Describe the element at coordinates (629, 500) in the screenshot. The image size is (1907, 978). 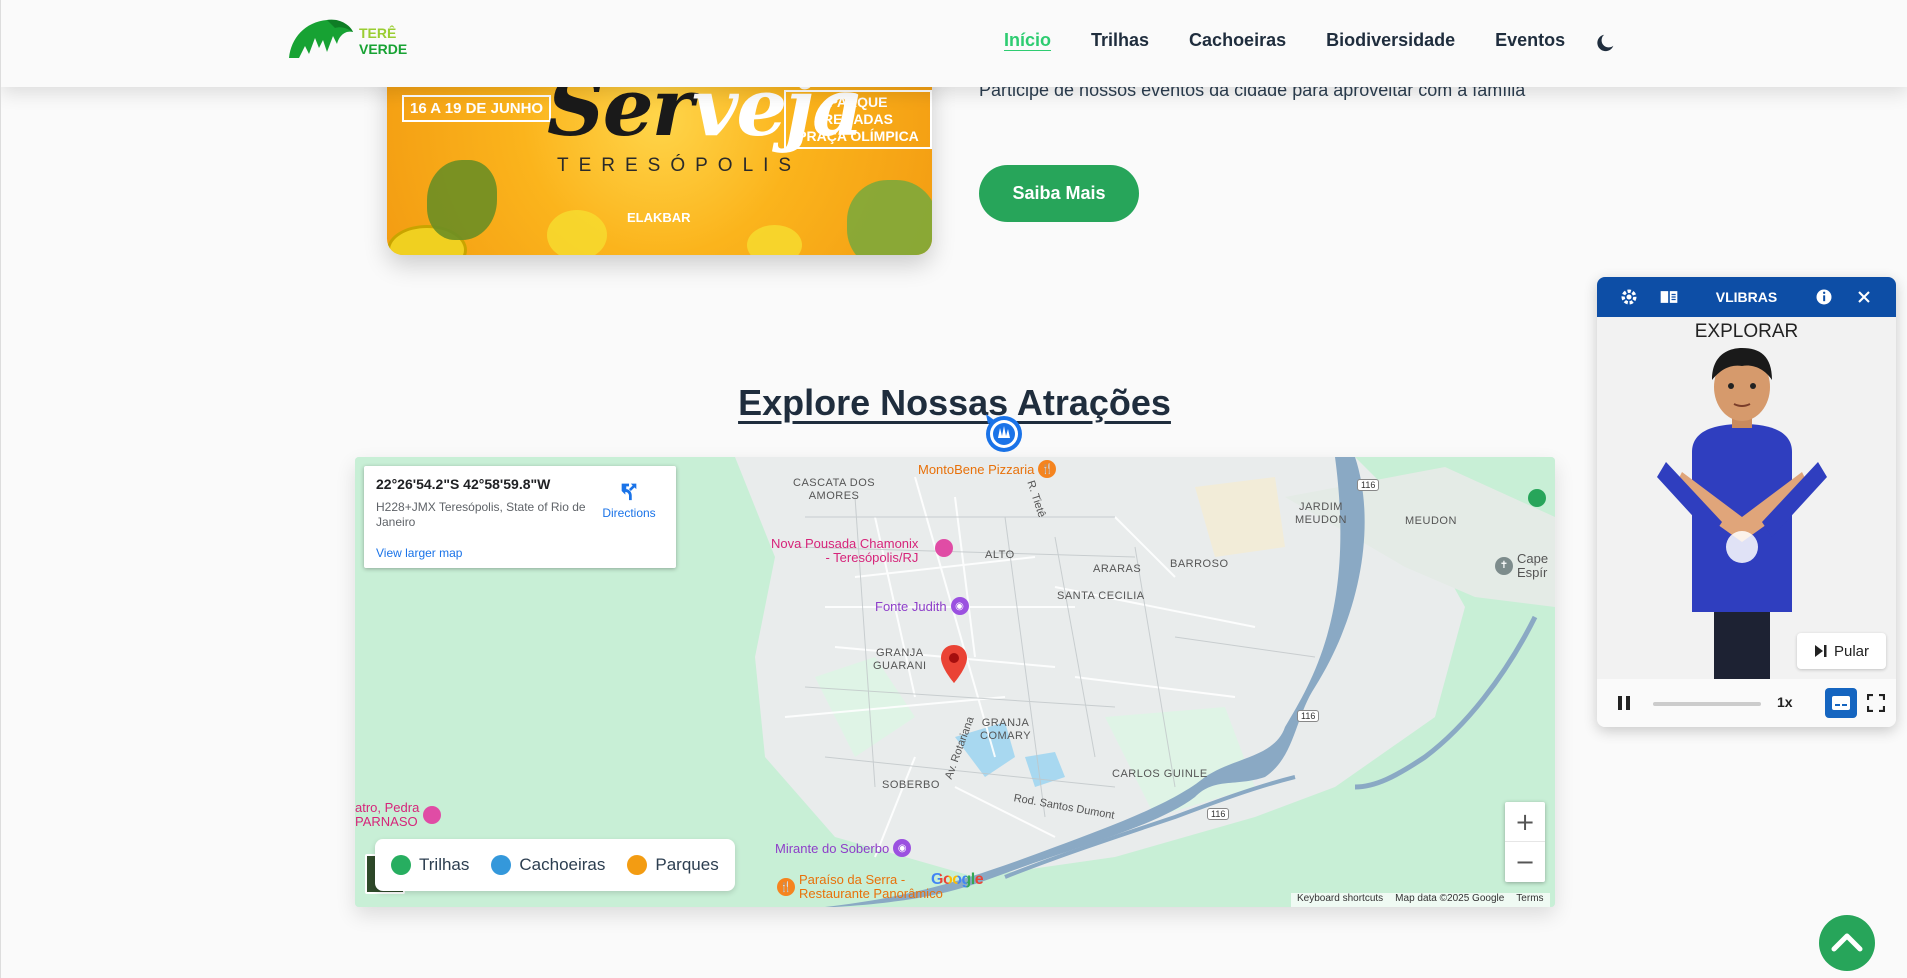
I see `directions-button: Directions` at that location.